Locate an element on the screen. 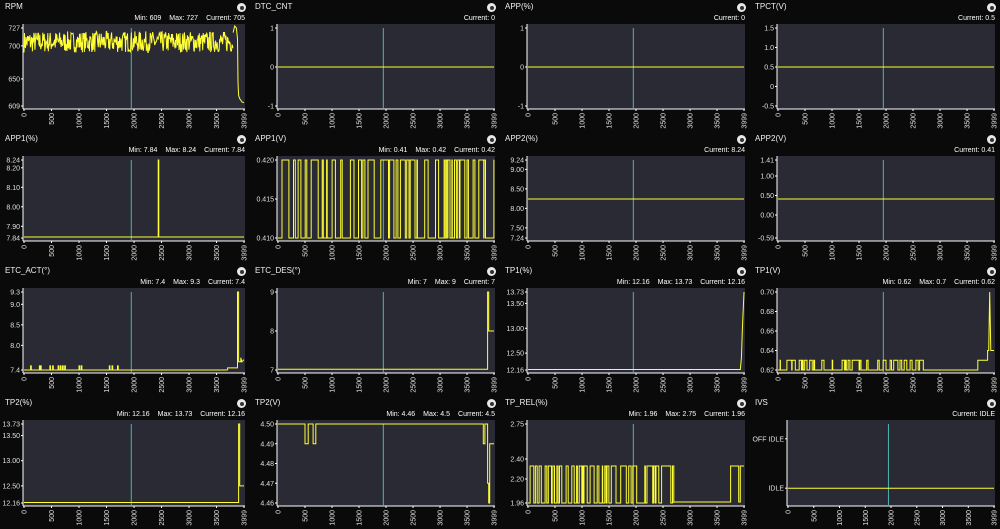 The width and height of the screenshot is (1000, 529). y-tick-label: 7.50 is located at coordinates (517, 228).